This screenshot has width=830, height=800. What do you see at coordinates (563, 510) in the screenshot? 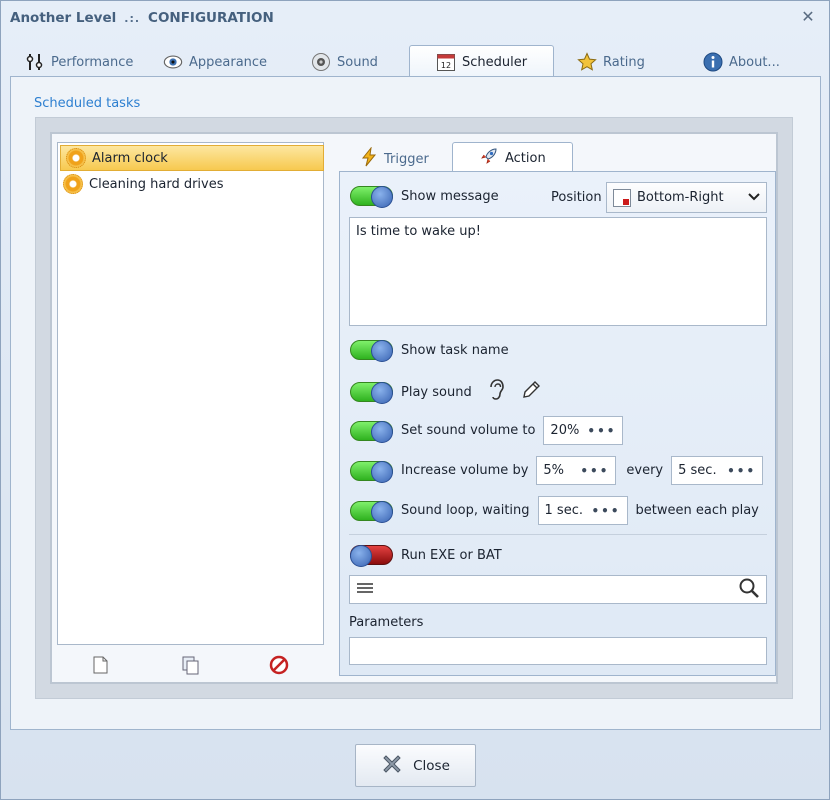
I see `loop-wait-value: 1 sec.` at bounding box center [563, 510].